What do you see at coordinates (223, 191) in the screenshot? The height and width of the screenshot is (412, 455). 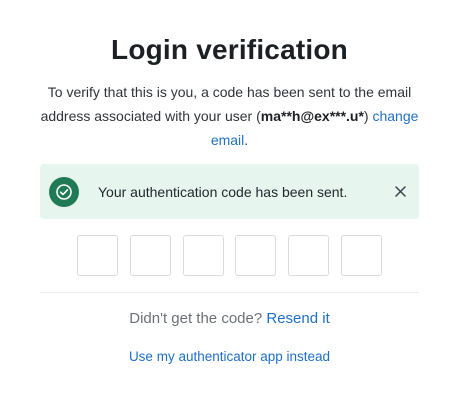 I see `alert-message: Your authentication code has been sent.` at bounding box center [223, 191].